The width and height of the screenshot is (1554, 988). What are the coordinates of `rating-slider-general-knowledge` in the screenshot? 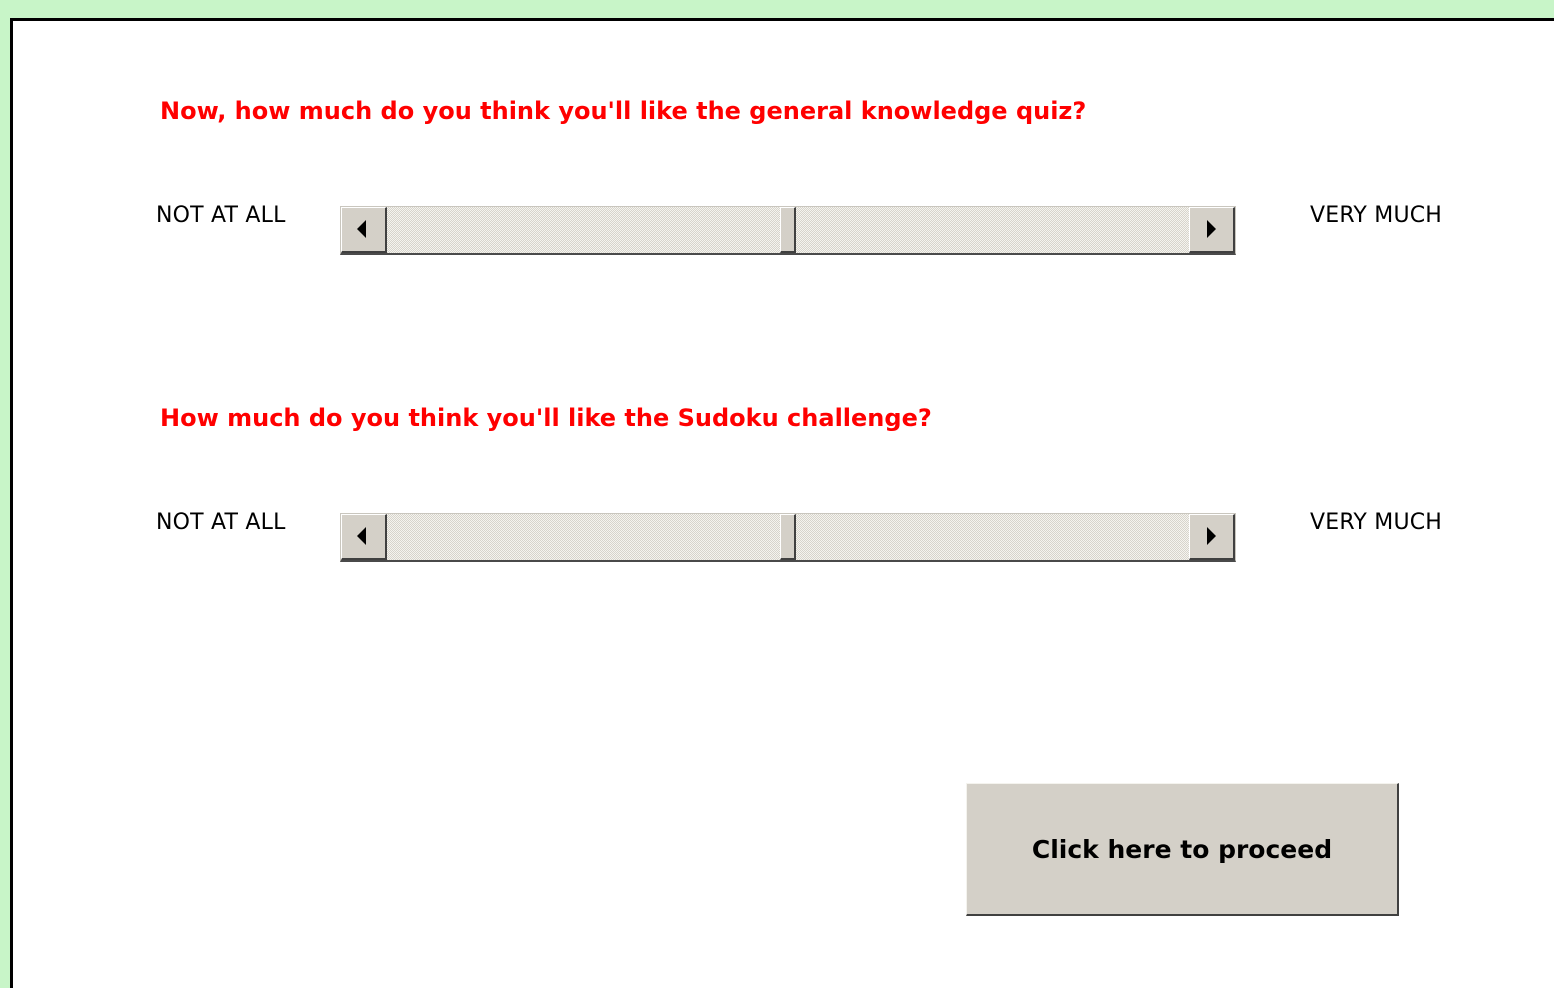 It's located at (788, 230).